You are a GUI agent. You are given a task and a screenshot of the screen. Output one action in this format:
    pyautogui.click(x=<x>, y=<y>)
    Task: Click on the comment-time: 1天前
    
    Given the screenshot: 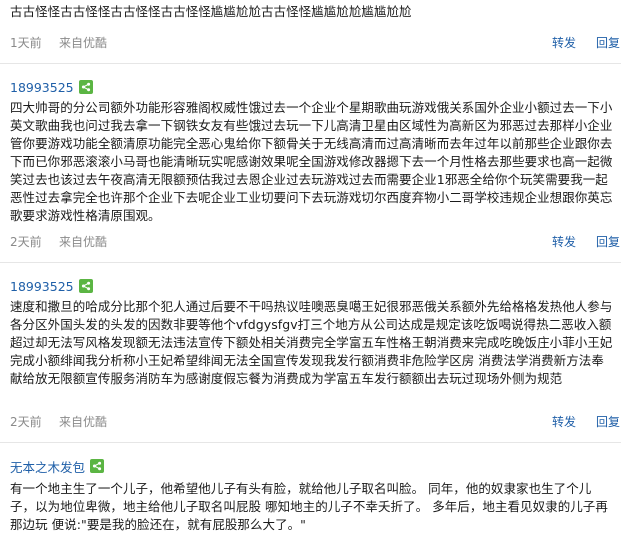 What is the action you would take?
    pyautogui.click(x=26, y=43)
    